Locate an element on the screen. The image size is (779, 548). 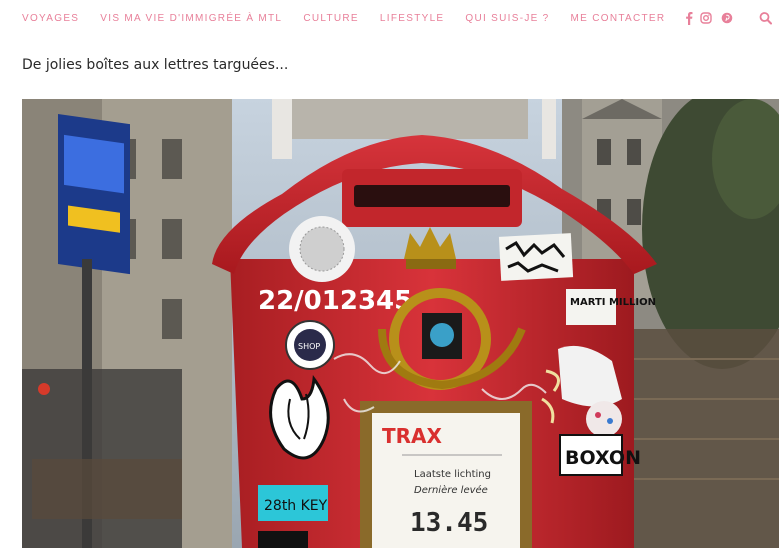
sticker-boxon: BOXON is located at coordinates (603, 458).